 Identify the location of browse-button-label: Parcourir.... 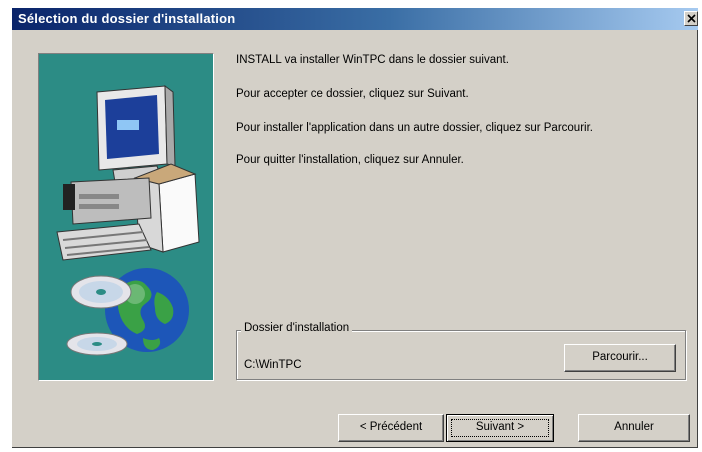
(620, 357).